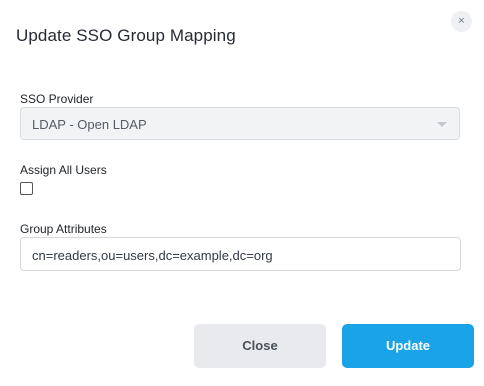 This screenshot has height=386, width=484. Describe the element at coordinates (89, 124) in the screenshot. I see `sso-provider-selected-value: LDAP - Open LDAP` at that location.